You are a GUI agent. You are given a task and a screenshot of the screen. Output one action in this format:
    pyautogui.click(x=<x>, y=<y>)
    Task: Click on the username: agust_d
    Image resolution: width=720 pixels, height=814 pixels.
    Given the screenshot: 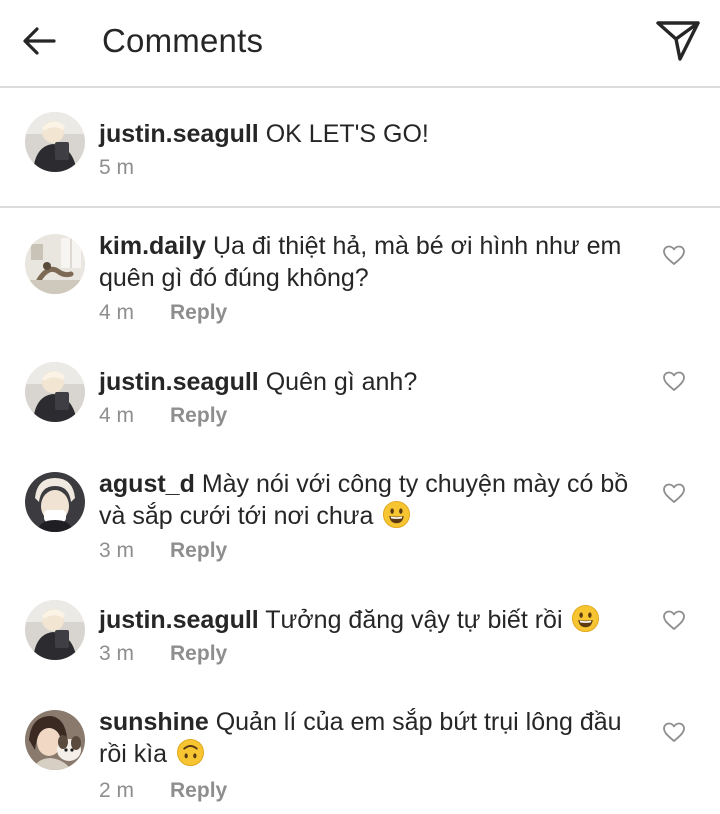 What is the action you would take?
    pyautogui.click(x=147, y=484)
    